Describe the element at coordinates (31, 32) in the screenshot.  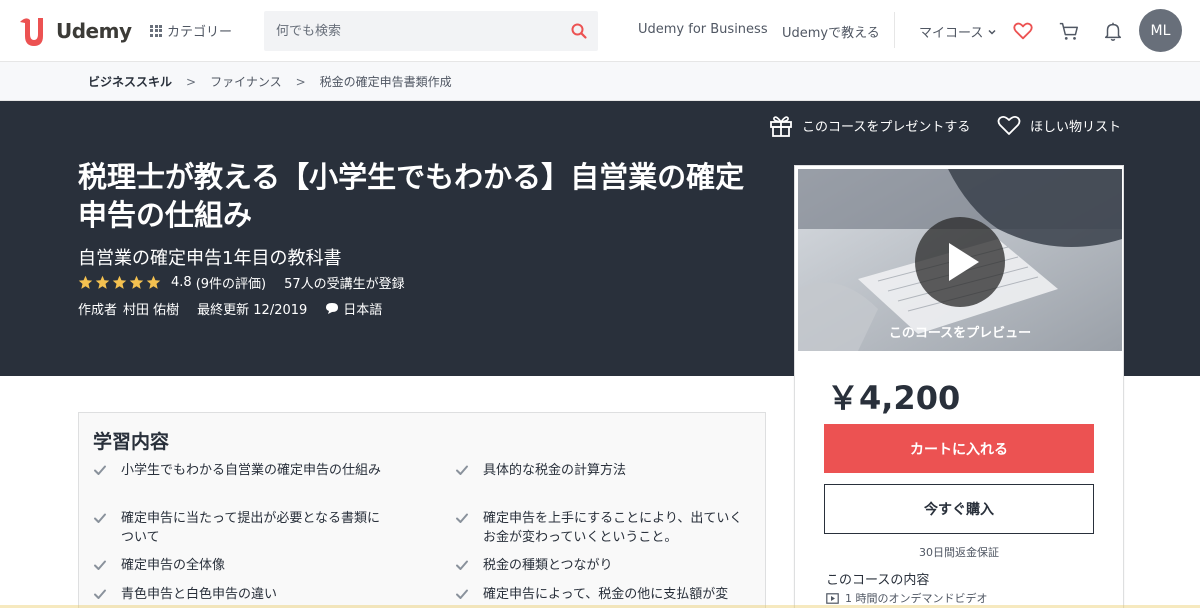
I see `udemy-logo-icon` at that location.